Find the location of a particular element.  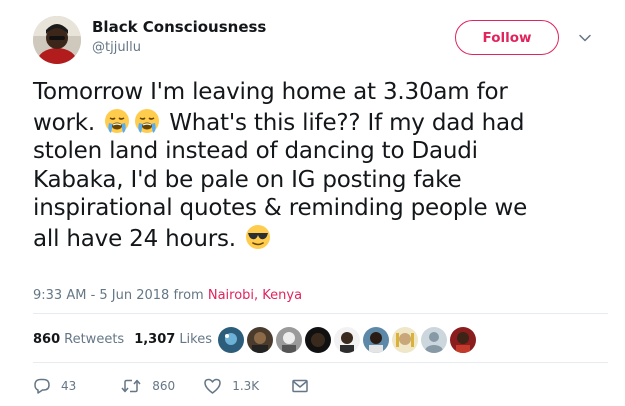

tweet-line-text: What's this life?? If my dad had is located at coordinates (347, 122).